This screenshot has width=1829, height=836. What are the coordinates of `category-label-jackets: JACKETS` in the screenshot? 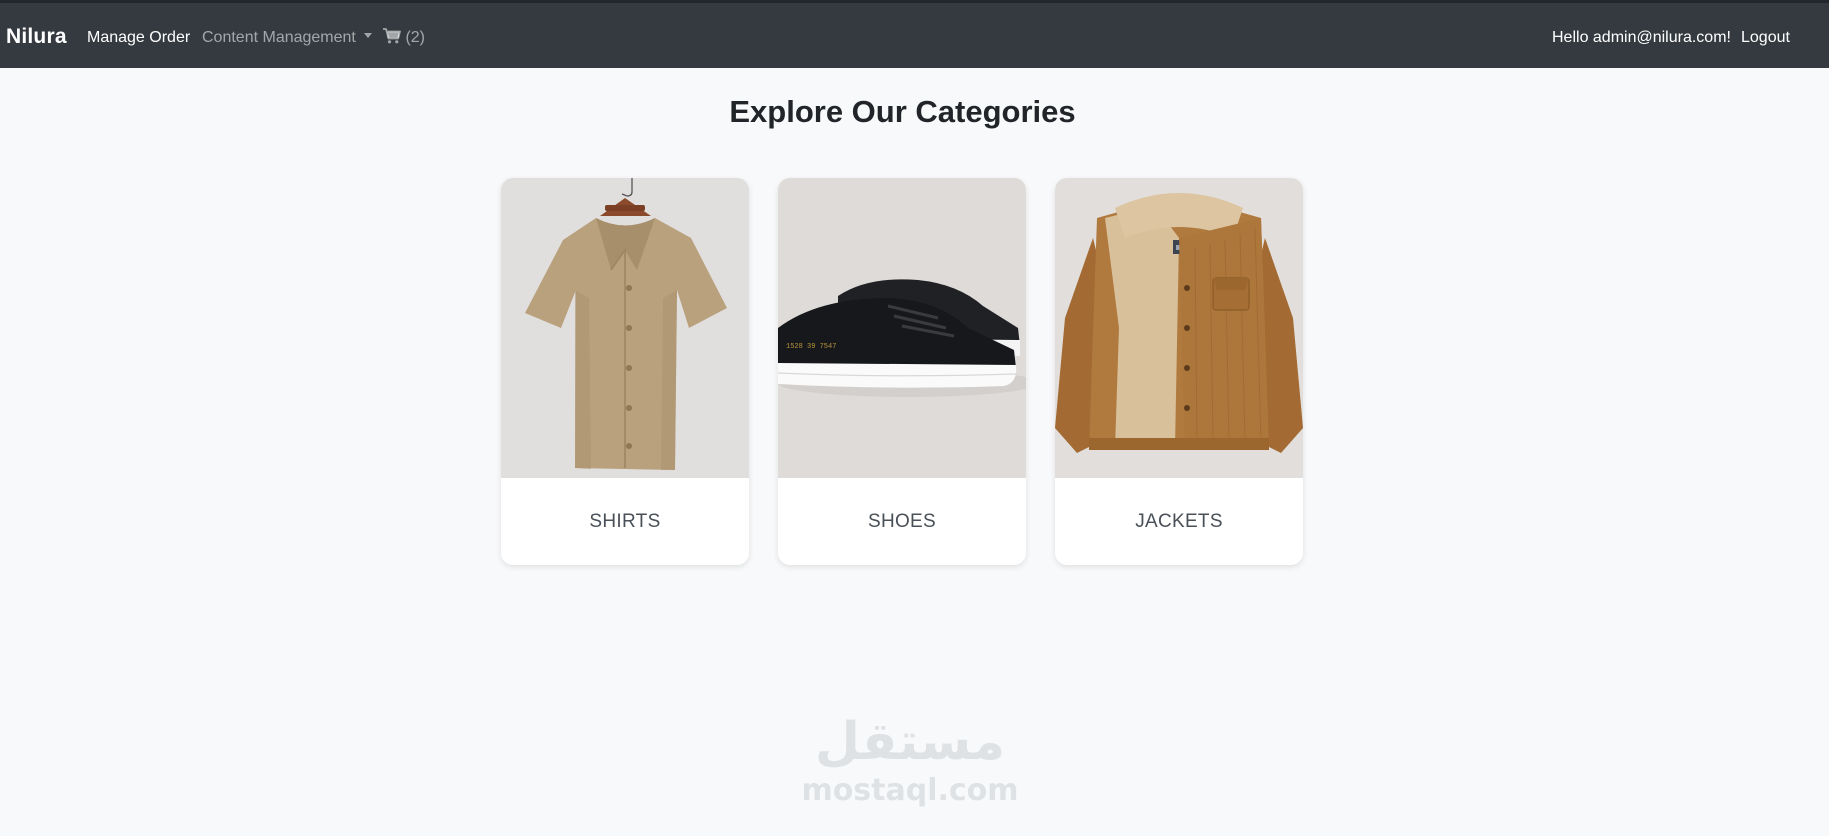 It's located at (1179, 521).